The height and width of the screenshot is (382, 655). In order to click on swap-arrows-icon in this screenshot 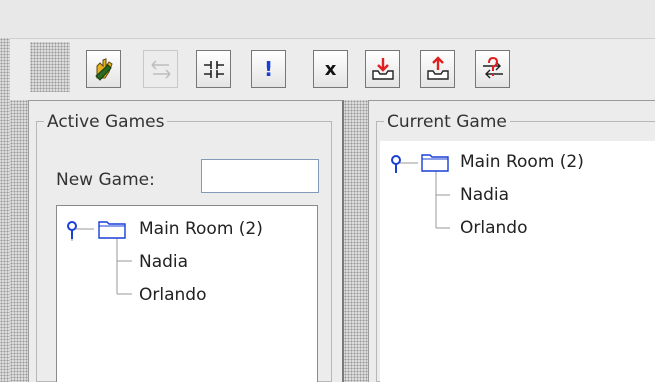, I will do `click(160, 69)`.